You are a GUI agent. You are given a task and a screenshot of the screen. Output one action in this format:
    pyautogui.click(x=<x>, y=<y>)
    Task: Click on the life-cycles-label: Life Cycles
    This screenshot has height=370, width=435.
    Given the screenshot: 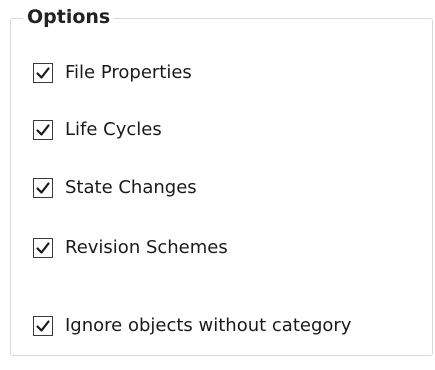 What is the action you would take?
    pyautogui.click(x=113, y=129)
    